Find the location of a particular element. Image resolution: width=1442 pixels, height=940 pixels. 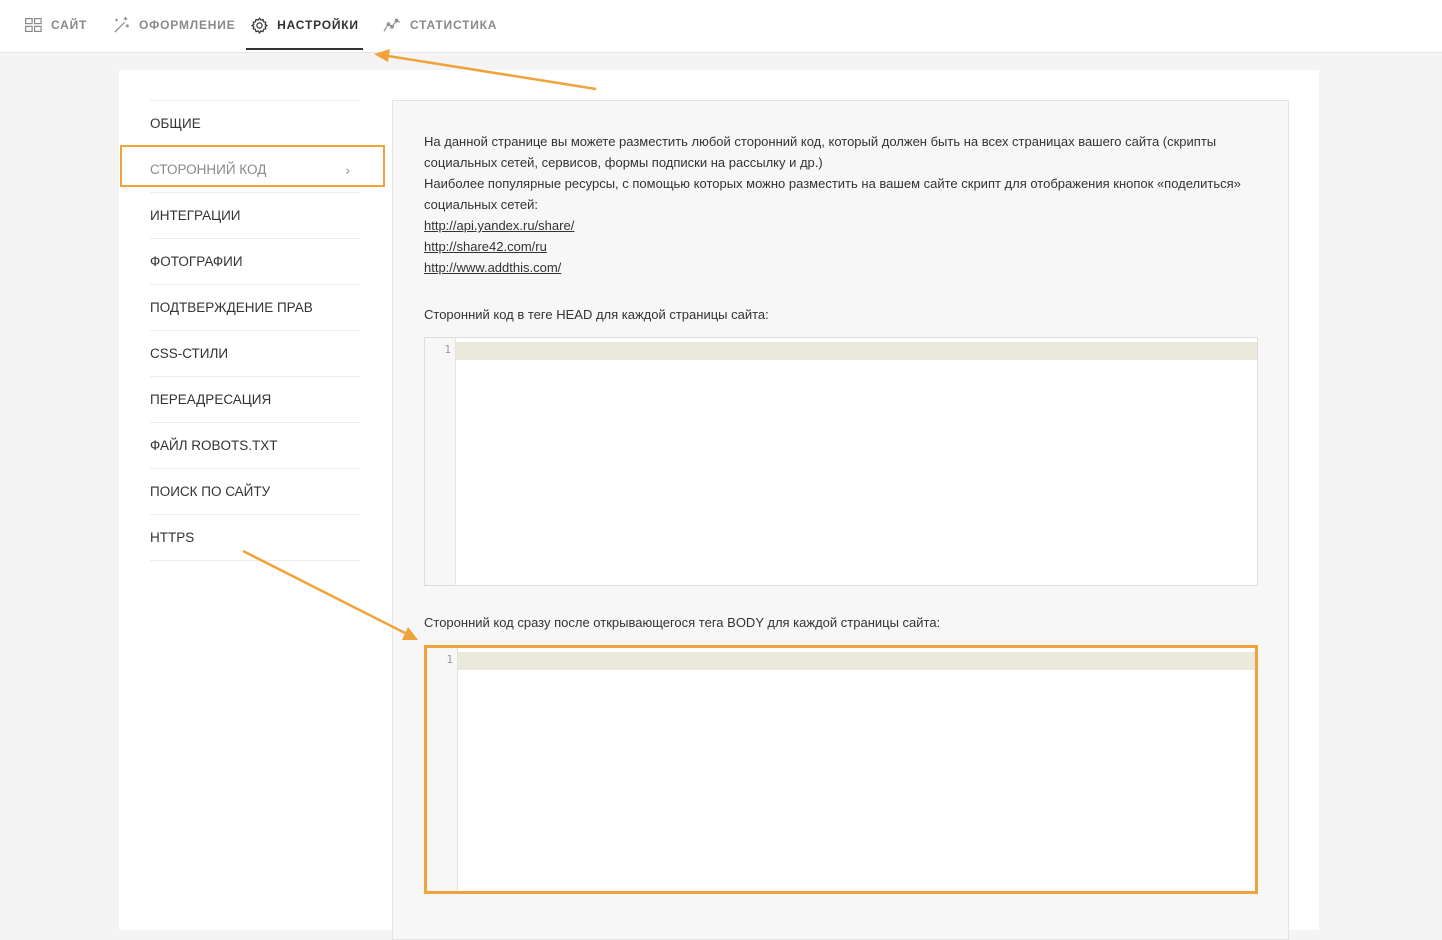

sidebar-item-photos: ФОТОГРАФИИ is located at coordinates (255, 261).